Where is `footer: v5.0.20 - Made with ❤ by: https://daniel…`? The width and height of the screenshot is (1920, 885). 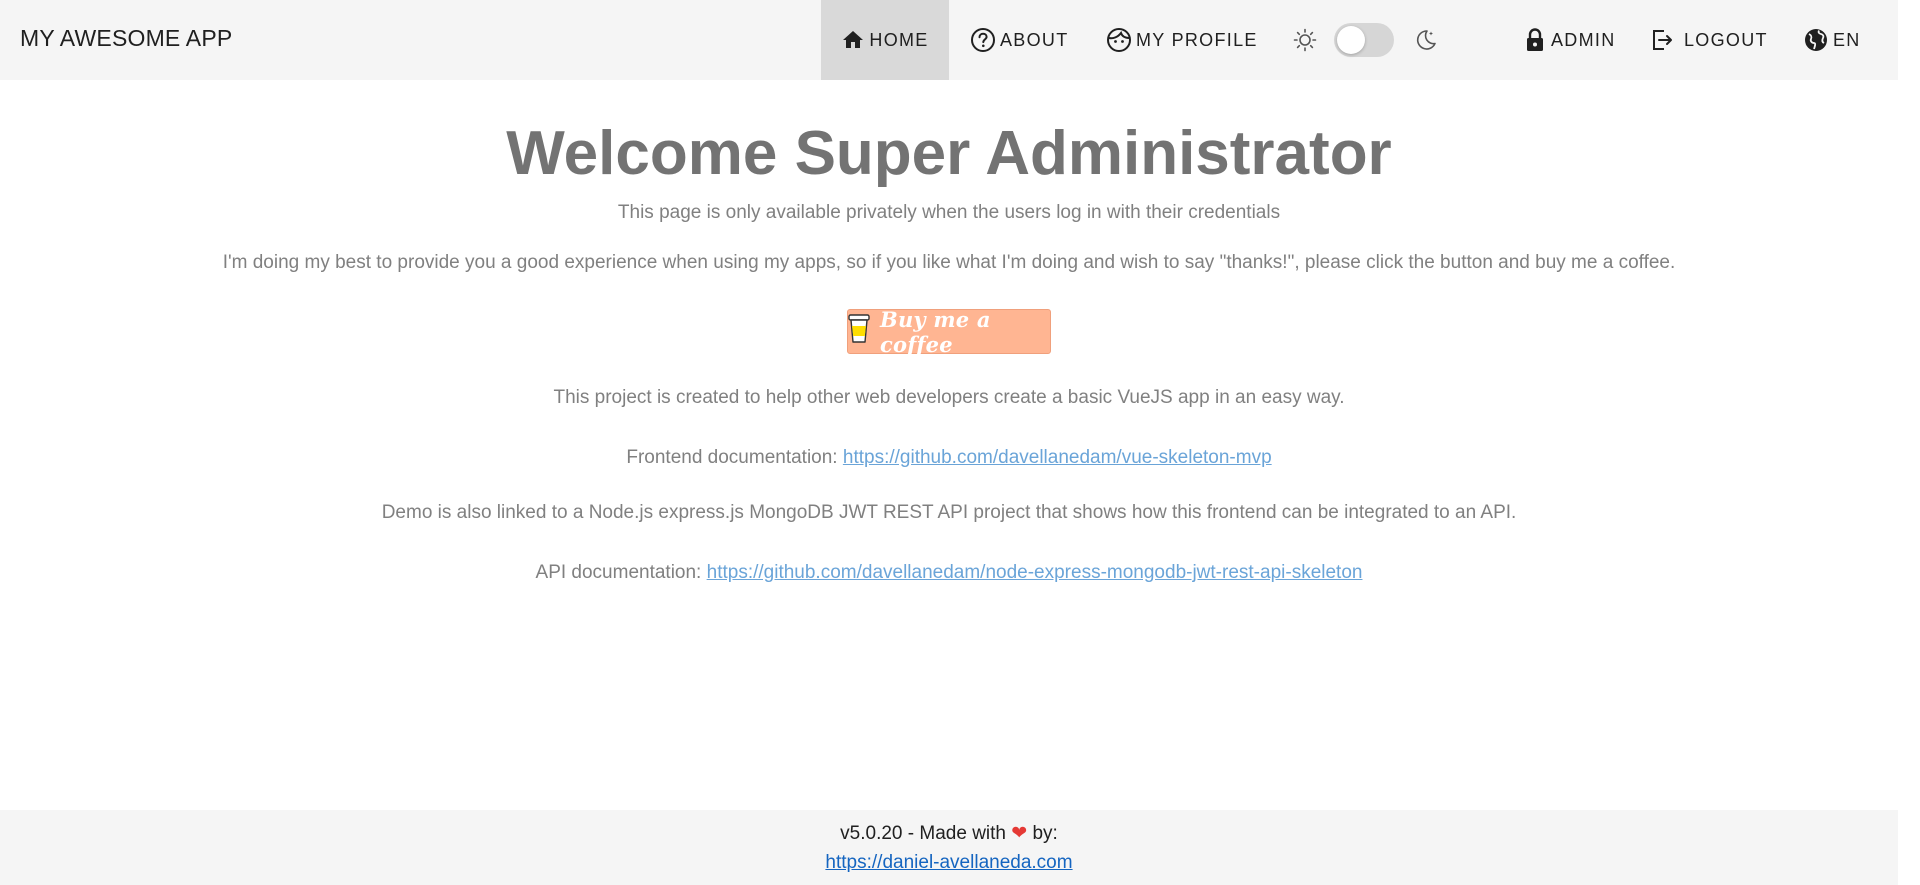
footer: v5.0.20 - Made with ❤ by: https://daniel… is located at coordinates (949, 847).